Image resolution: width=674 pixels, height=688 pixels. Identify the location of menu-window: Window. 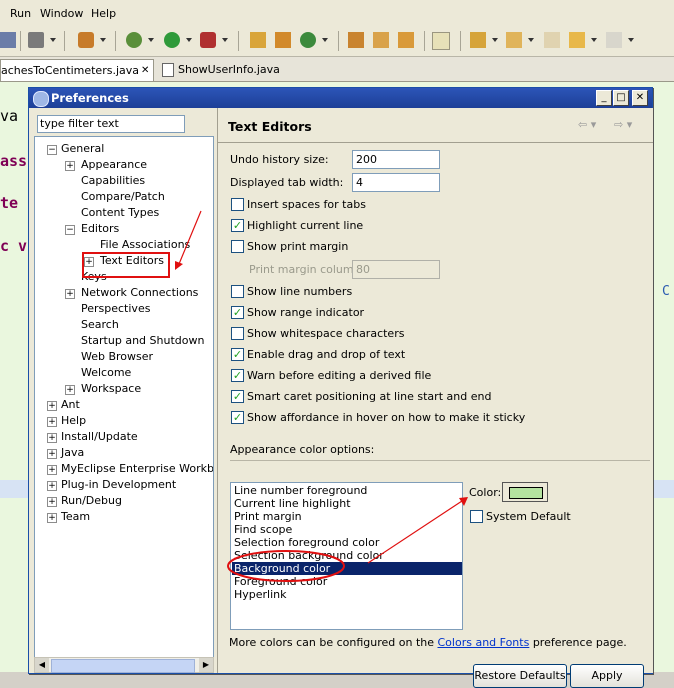
(61, 13).